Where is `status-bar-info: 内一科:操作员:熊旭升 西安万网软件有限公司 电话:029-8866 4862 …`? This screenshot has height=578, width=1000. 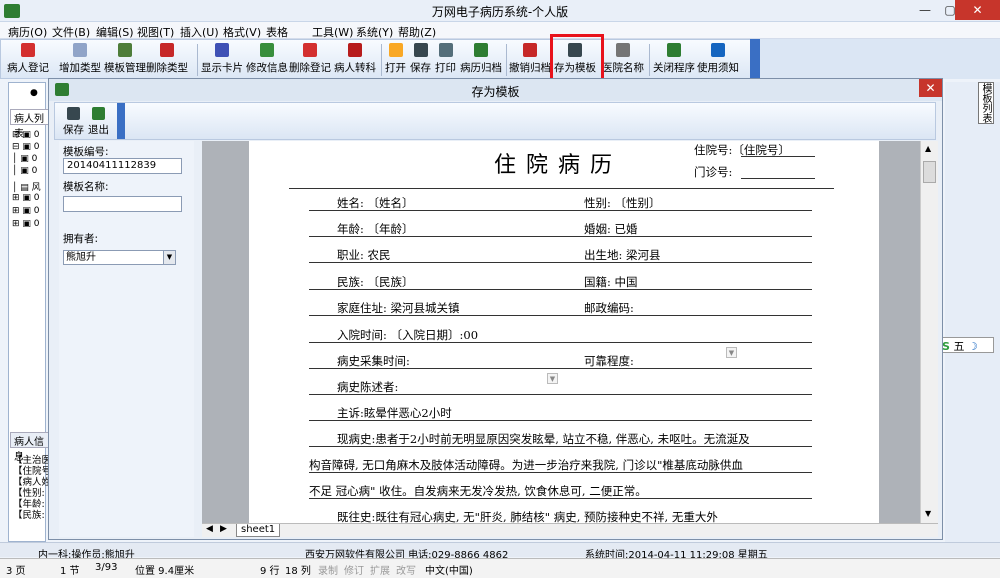
status-bar-info: 内一科:操作员:熊旭升 西安万网软件有限公司 电话:029-8866 4862 … is located at coordinates (500, 551).